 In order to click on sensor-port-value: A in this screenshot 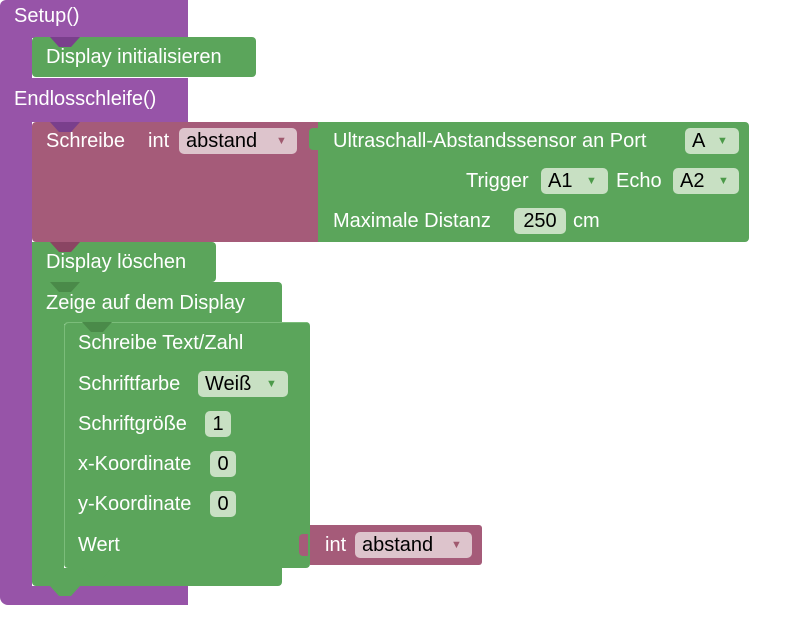, I will do `click(699, 141)`.